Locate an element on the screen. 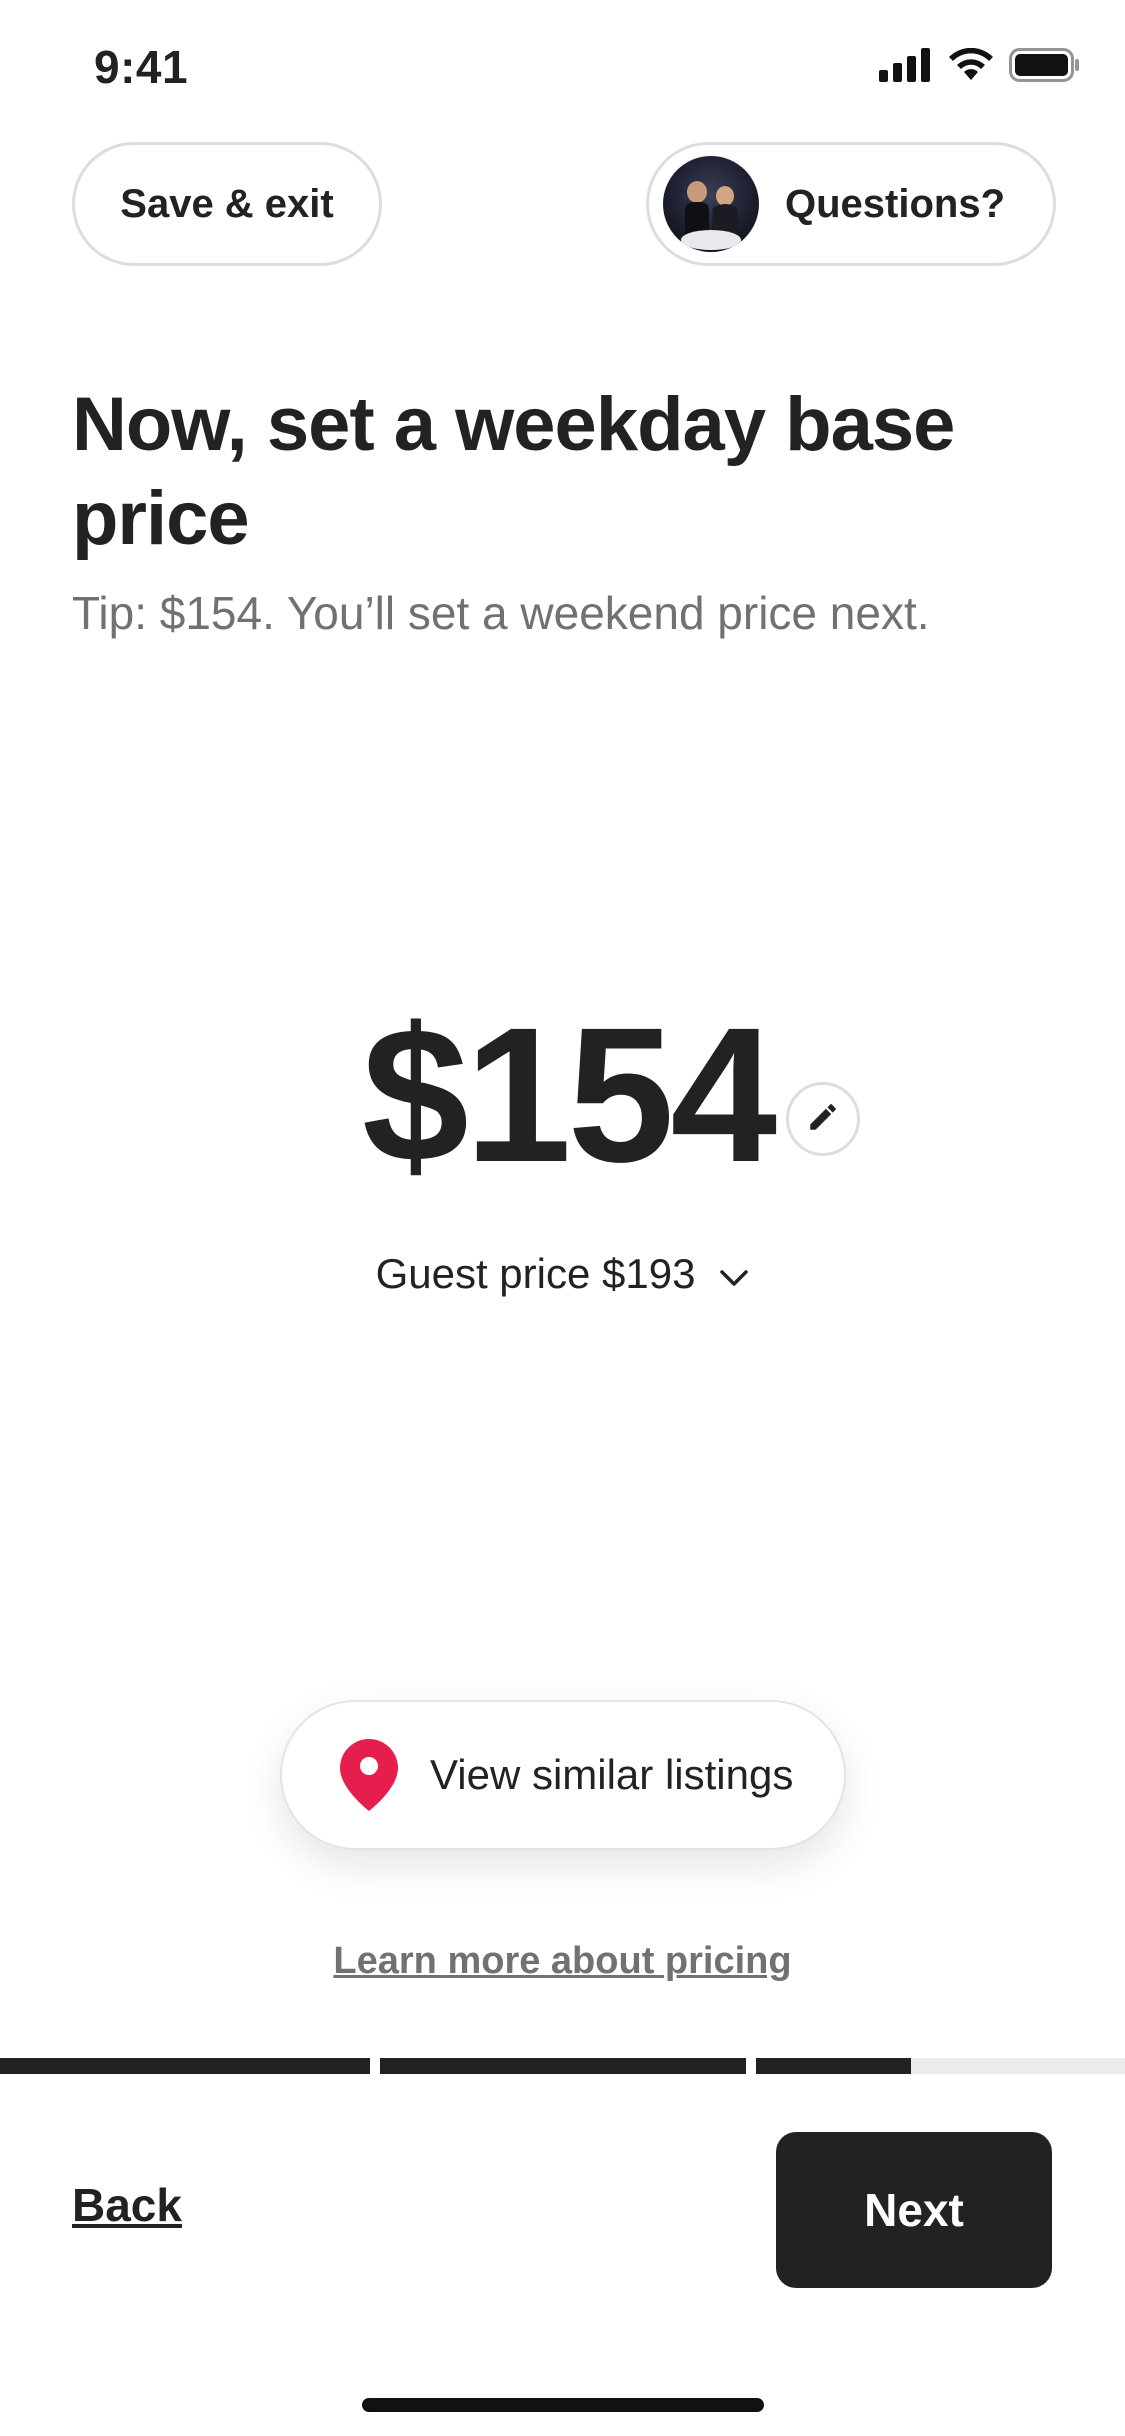 The width and height of the screenshot is (1125, 2436). edit-price-button is located at coordinates (823, 1119).